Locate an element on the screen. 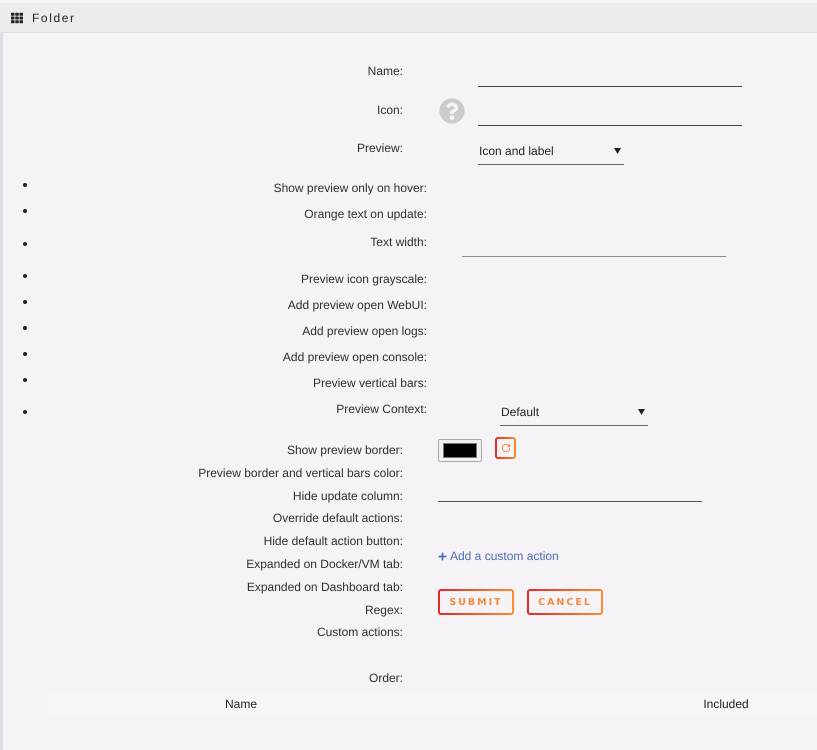 This screenshot has height=750, width=817. reset-button is located at coordinates (505, 448).